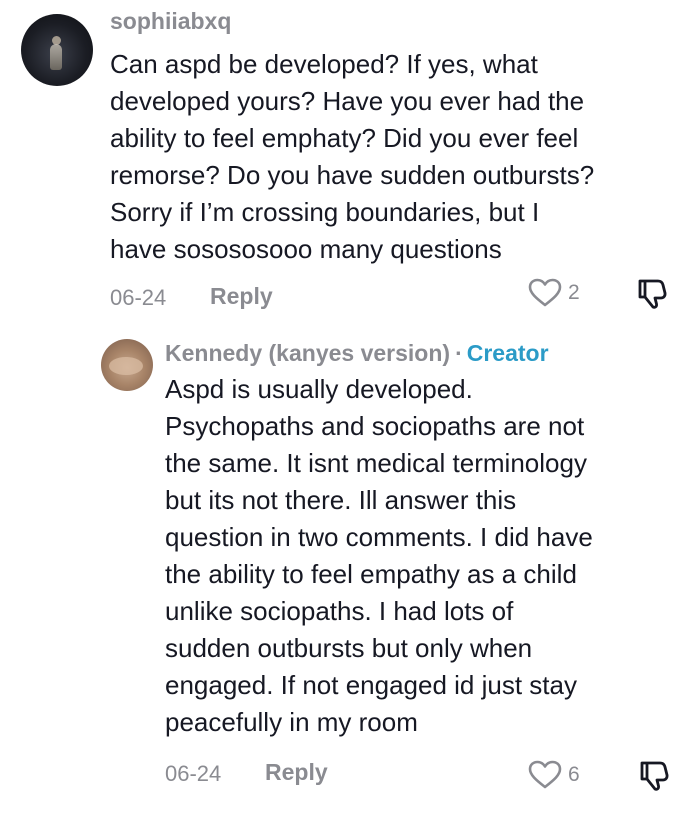 The image size is (700, 813). Describe the element at coordinates (507, 353) in the screenshot. I see `creator-badge: Creator` at that location.